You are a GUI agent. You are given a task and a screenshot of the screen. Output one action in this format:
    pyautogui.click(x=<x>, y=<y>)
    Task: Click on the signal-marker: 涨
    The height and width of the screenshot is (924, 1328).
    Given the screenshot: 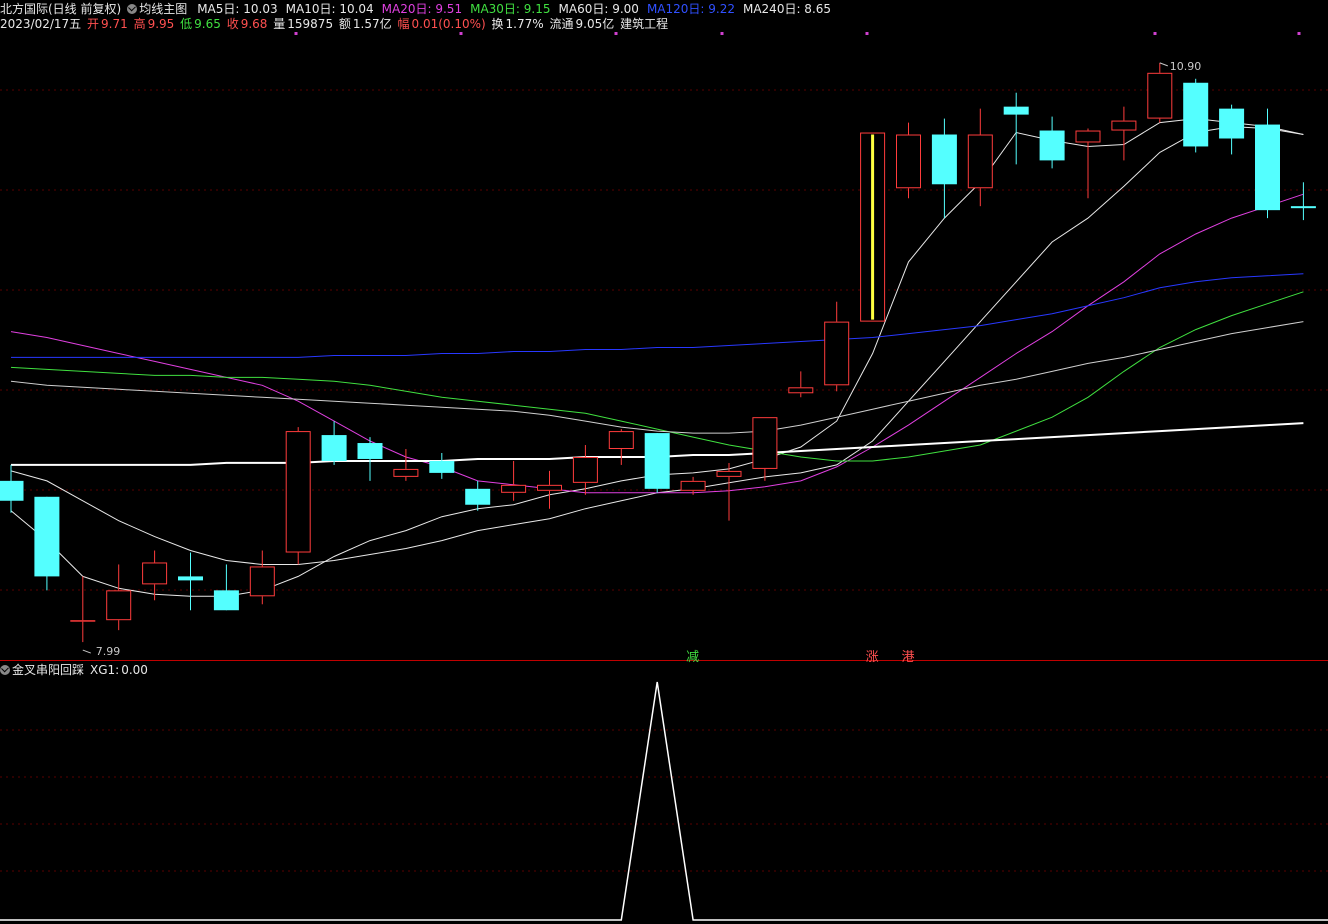 What is the action you would take?
    pyautogui.click(x=872, y=657)
    